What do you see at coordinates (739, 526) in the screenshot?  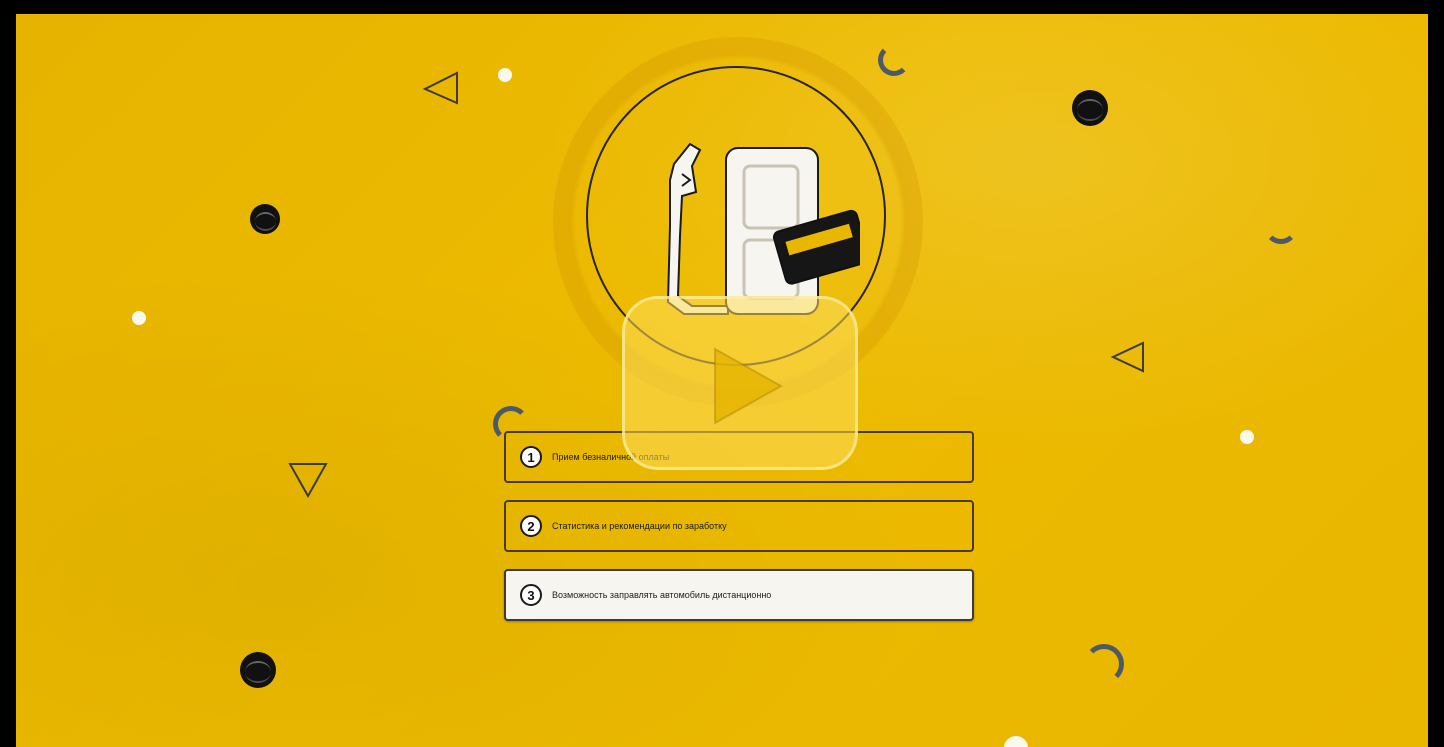 I see `feature-item-2: 2 Статистика и рекомендации по заработку` at bounding box center [739, 526].